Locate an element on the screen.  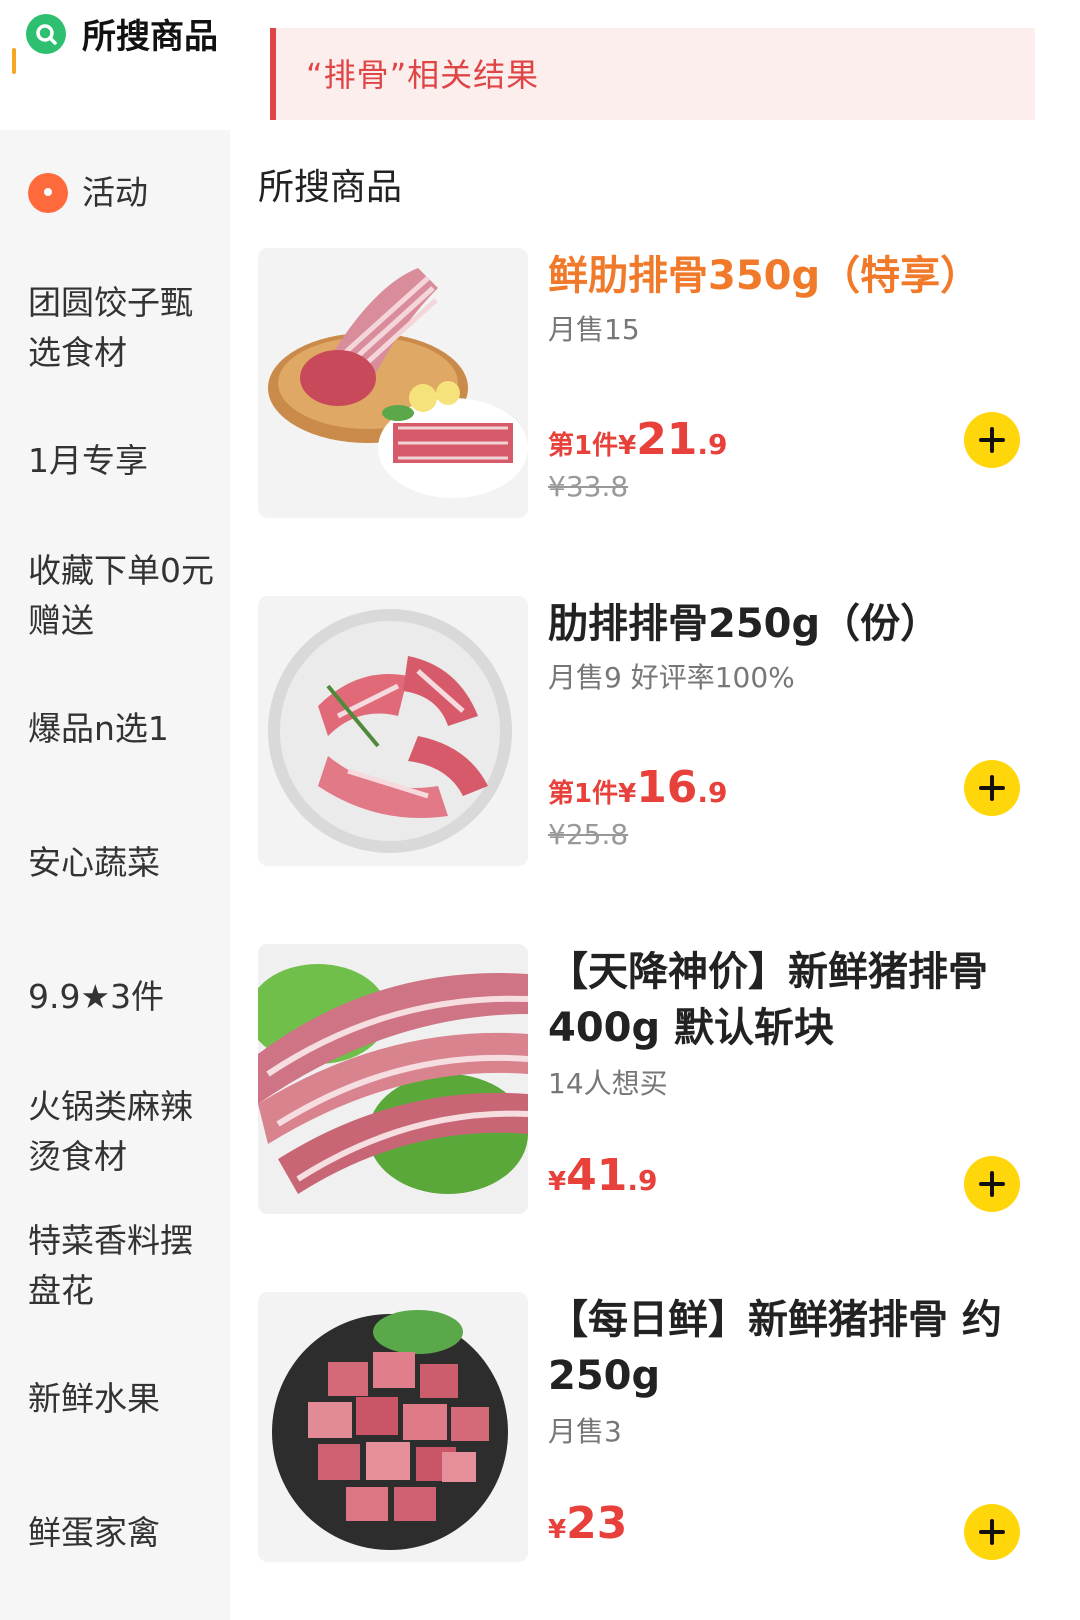
search-result-banner: “排骨”相关结果 is located at coordinates (652, 74).